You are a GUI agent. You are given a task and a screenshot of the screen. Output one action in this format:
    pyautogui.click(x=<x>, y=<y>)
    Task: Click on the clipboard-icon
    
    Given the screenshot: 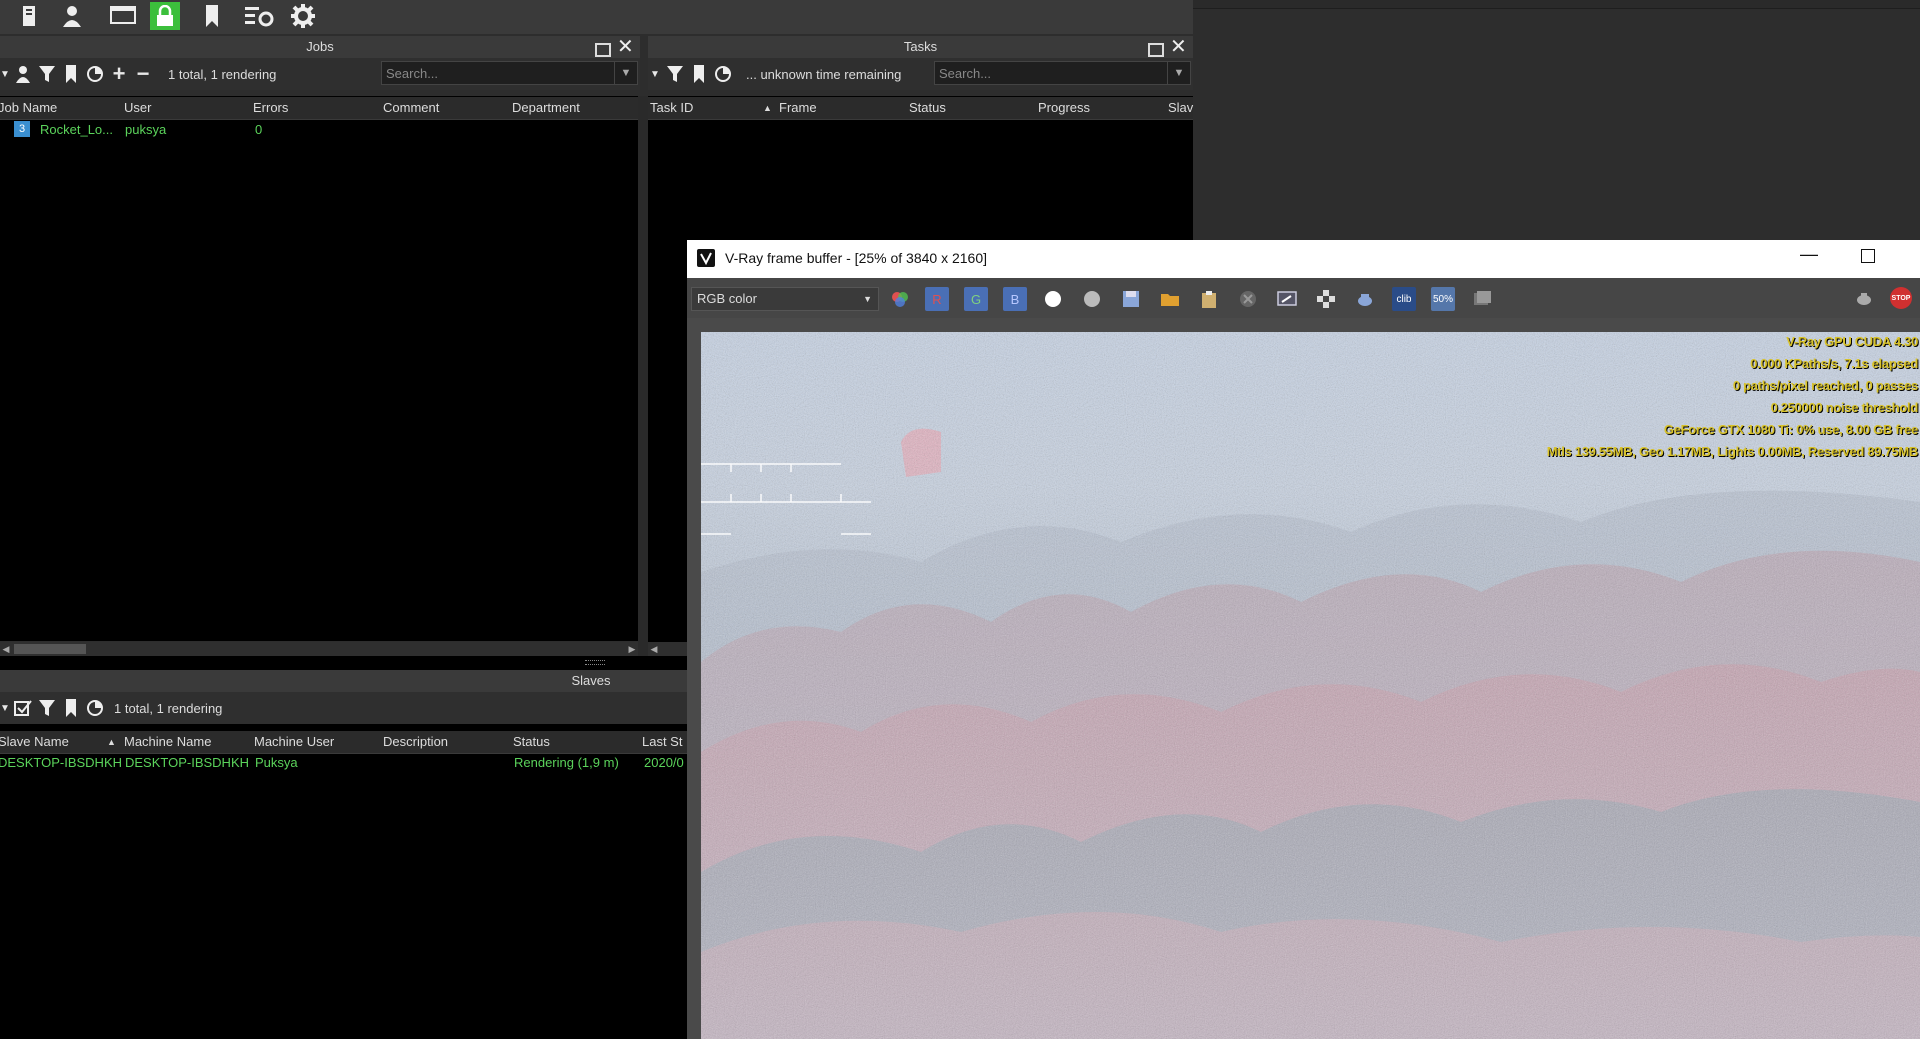 What is the action you would take?
    pyautogui.click(x=1209, y=299)
    